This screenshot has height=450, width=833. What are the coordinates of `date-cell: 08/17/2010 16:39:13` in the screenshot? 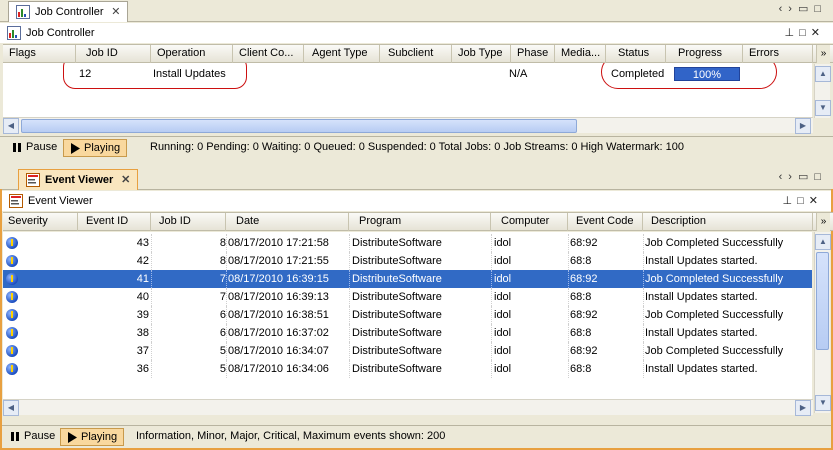 It's located at (278, 297).